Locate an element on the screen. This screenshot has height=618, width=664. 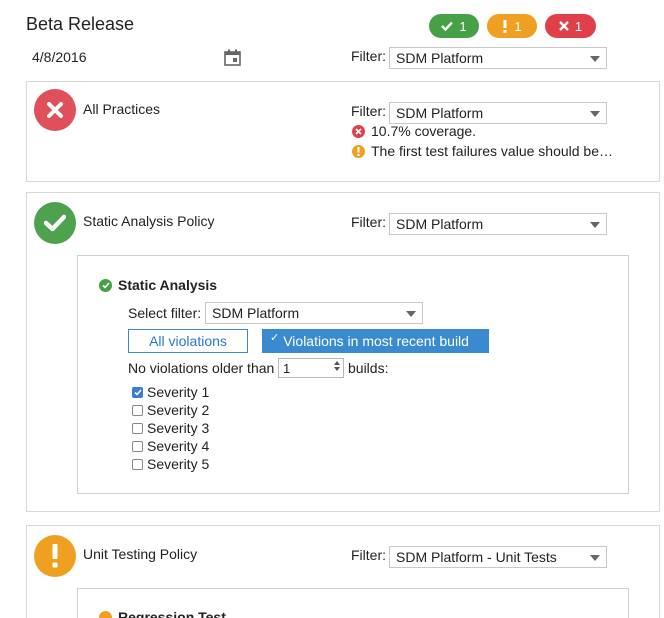
exclamation-icon is located at coordinates (505, 26).